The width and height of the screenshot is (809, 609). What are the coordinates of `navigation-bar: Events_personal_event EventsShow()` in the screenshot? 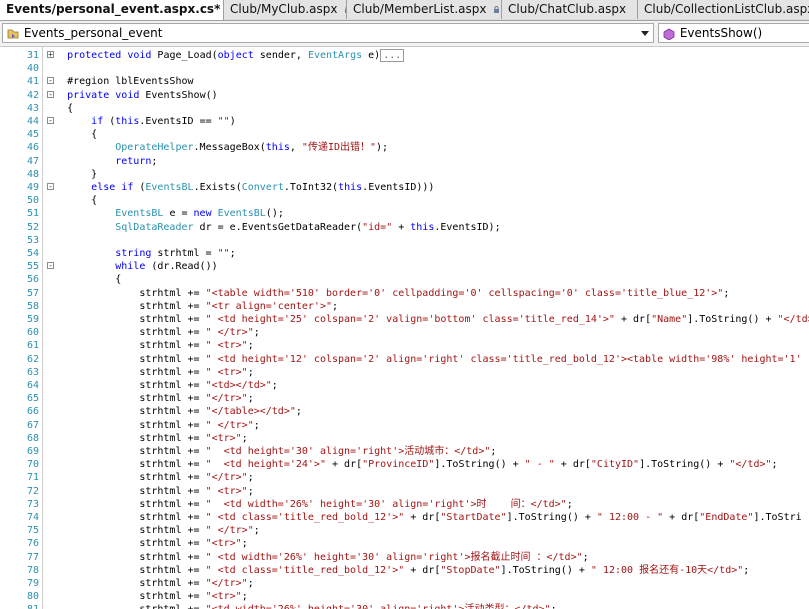 It's located at (404, 34).